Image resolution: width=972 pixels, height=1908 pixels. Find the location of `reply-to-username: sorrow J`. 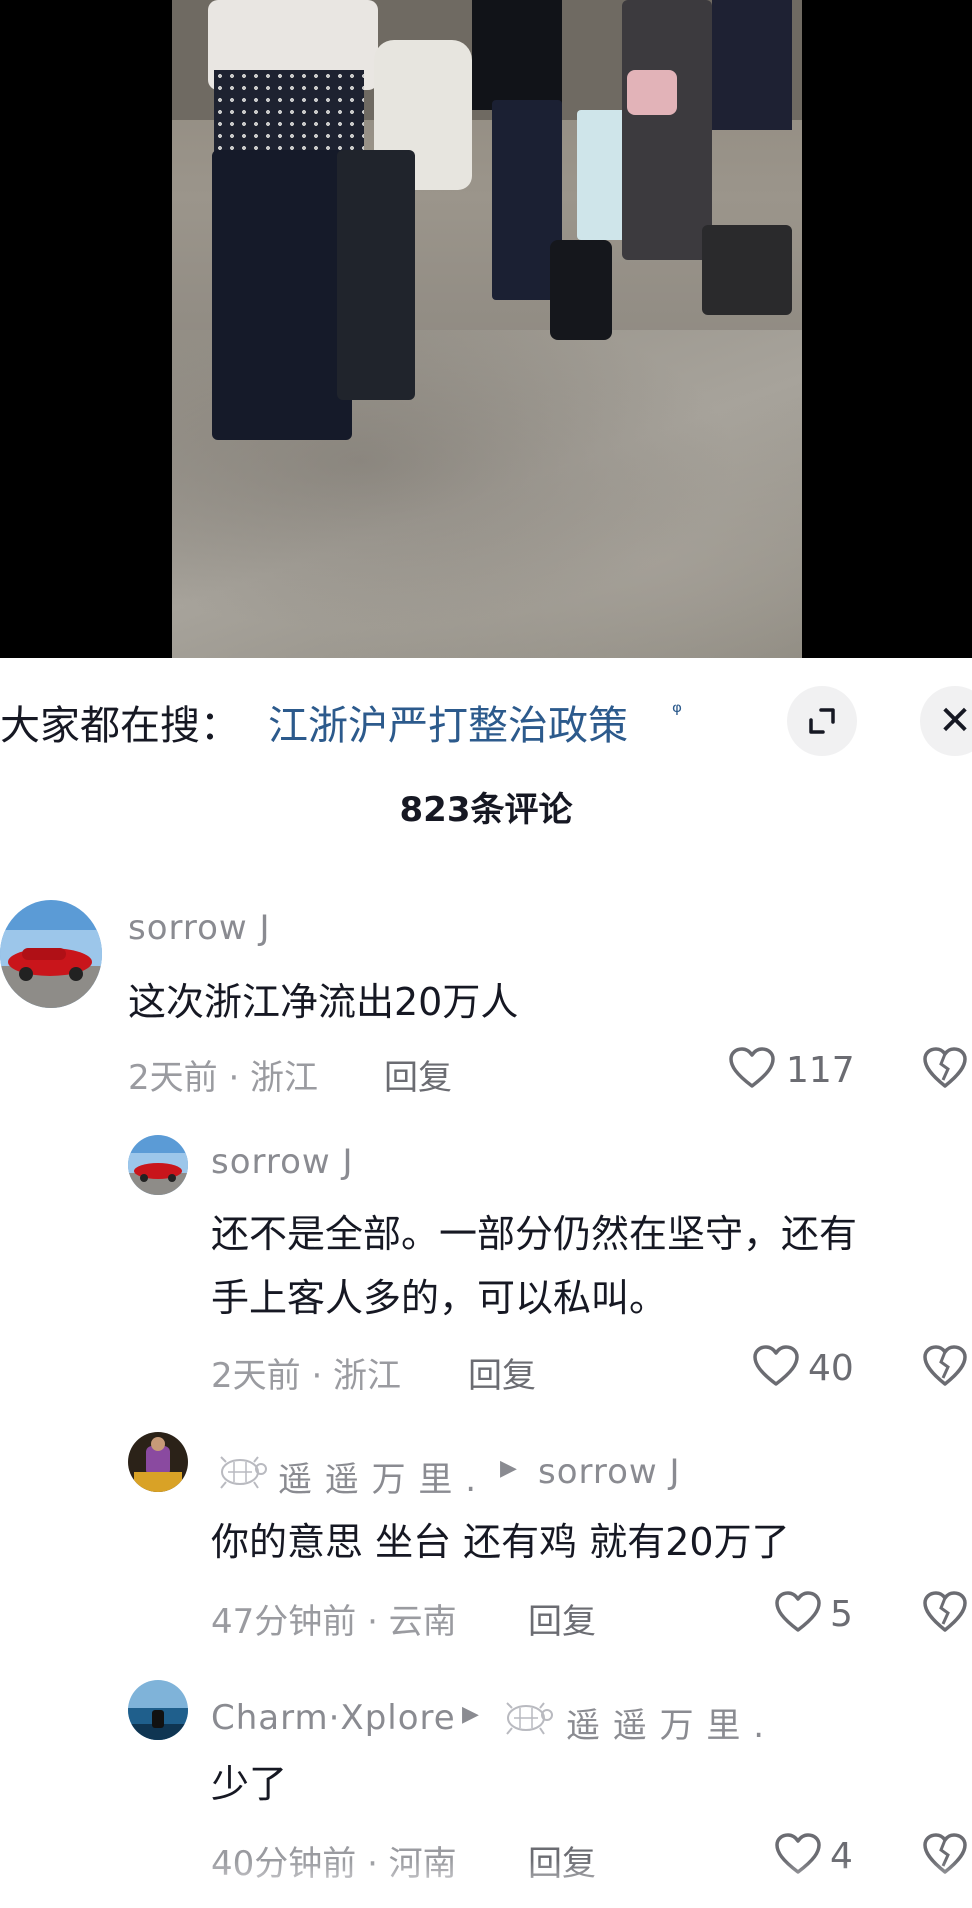

reply-to-username: sorrow J is located at coordinates (609, 1472).